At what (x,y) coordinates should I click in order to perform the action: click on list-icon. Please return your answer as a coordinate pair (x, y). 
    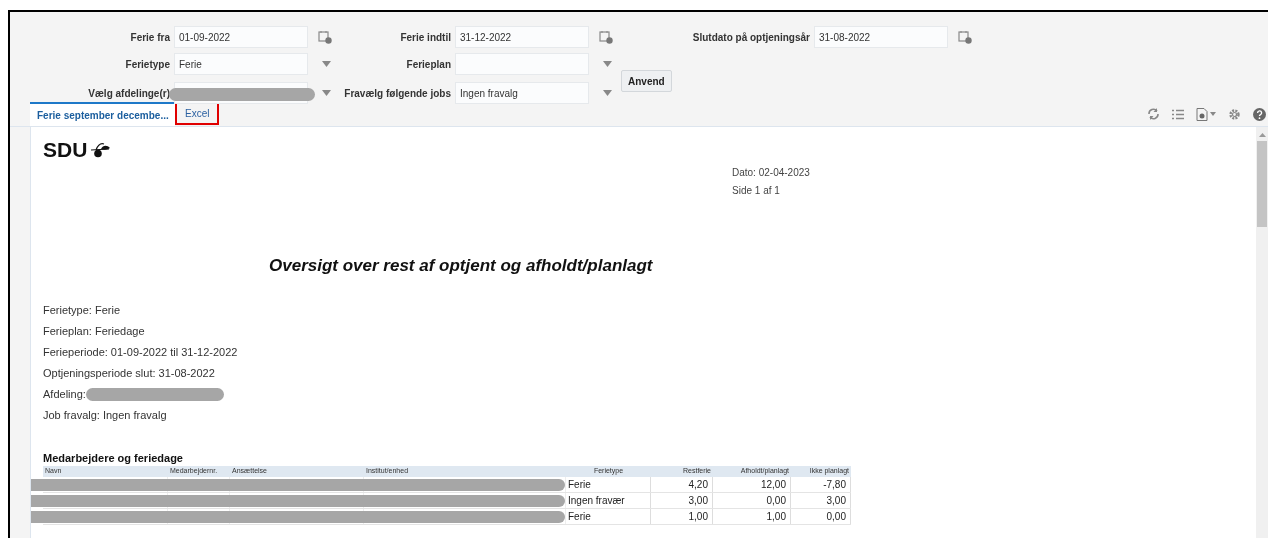
    Looking at the image, I should click on (1178, 114).